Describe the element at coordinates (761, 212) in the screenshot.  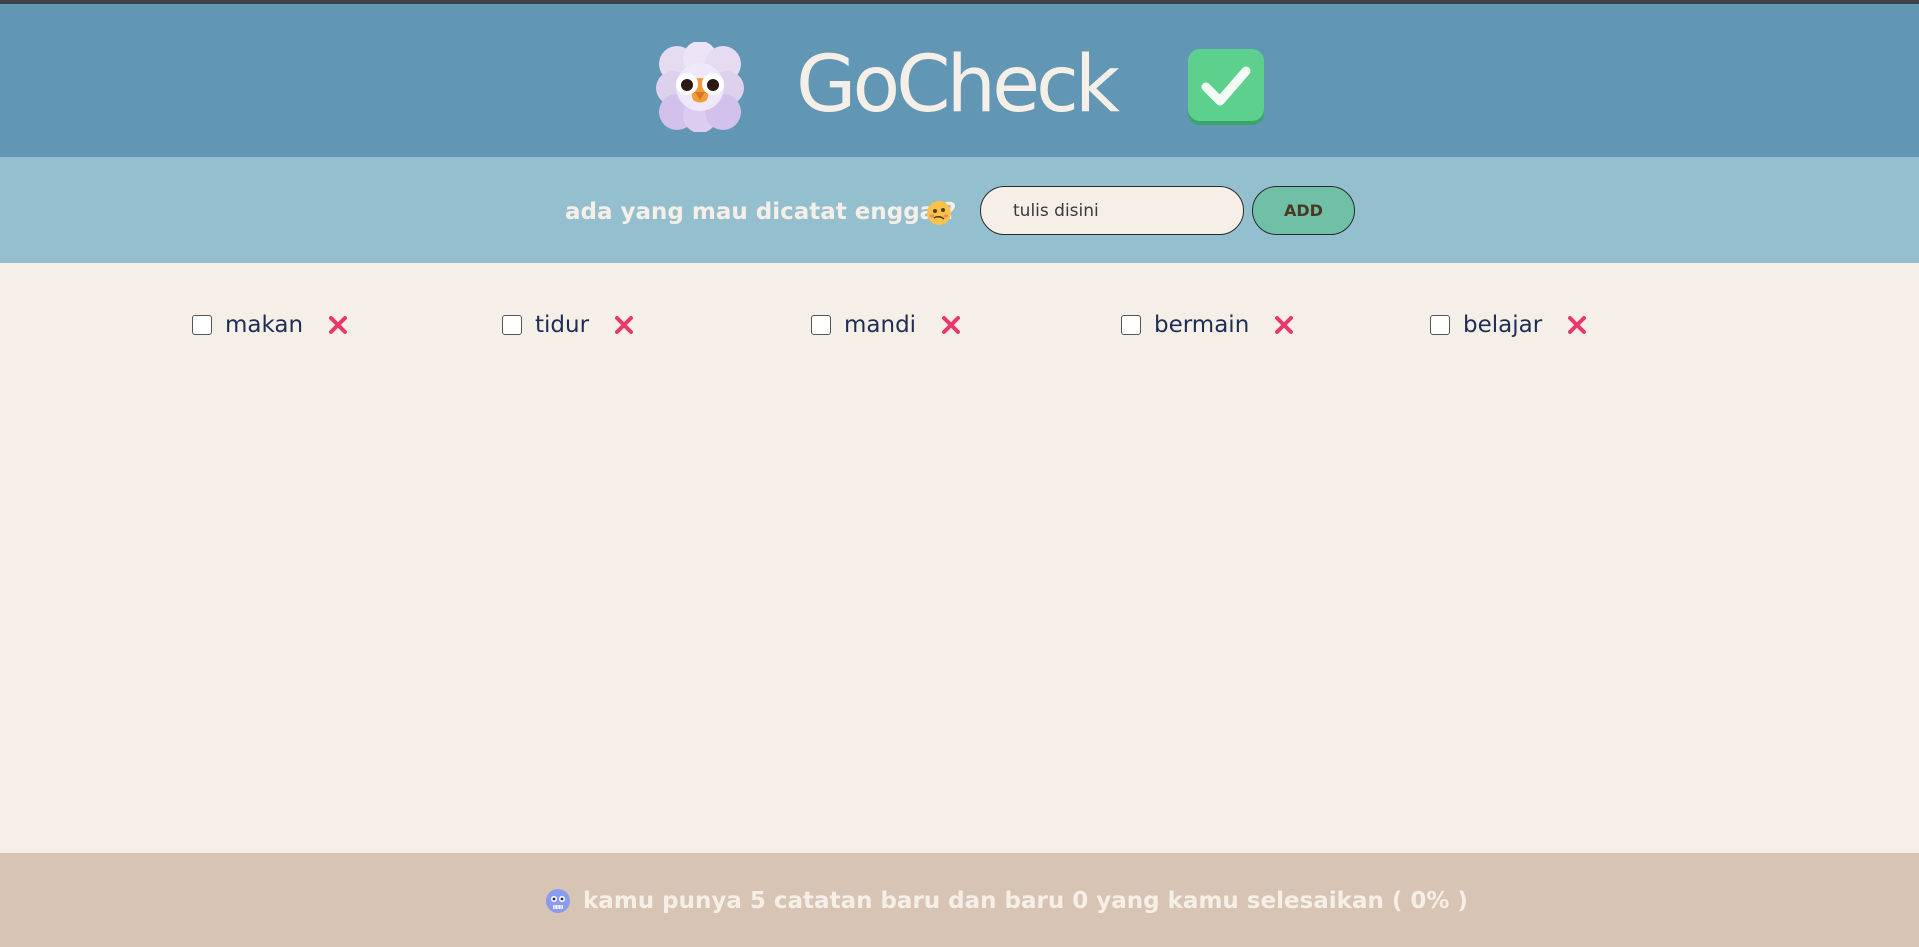
I see `add-task-prompt: ada yang mau dicatat engga ?` at that location.